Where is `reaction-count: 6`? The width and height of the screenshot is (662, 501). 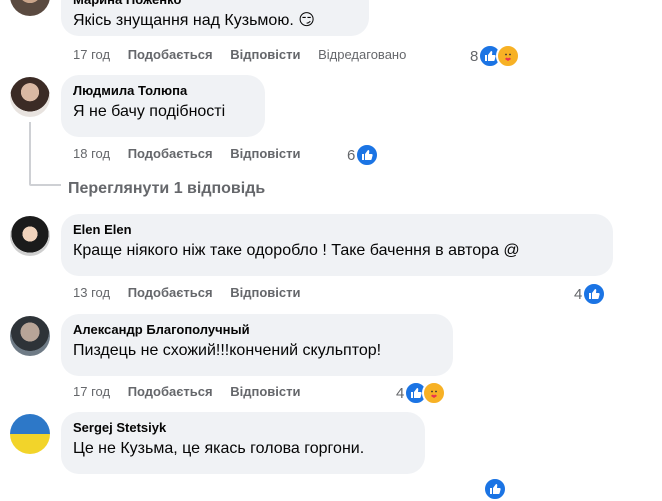 reaction-count: 6 is located at coordinates (351, 155).